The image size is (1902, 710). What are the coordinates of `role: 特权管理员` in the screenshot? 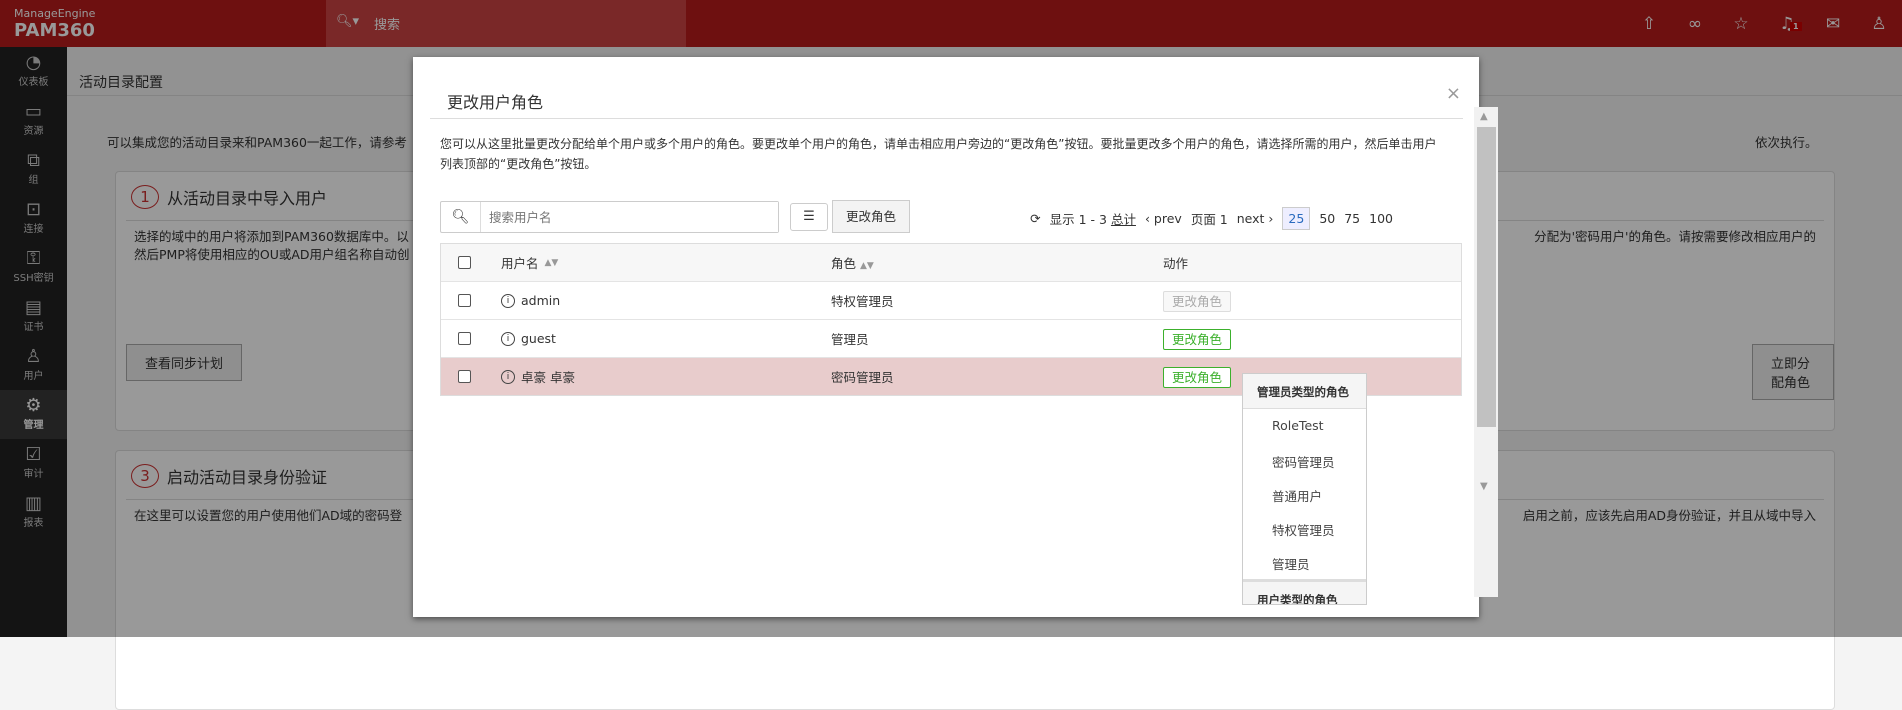 It's located at (862, 301).